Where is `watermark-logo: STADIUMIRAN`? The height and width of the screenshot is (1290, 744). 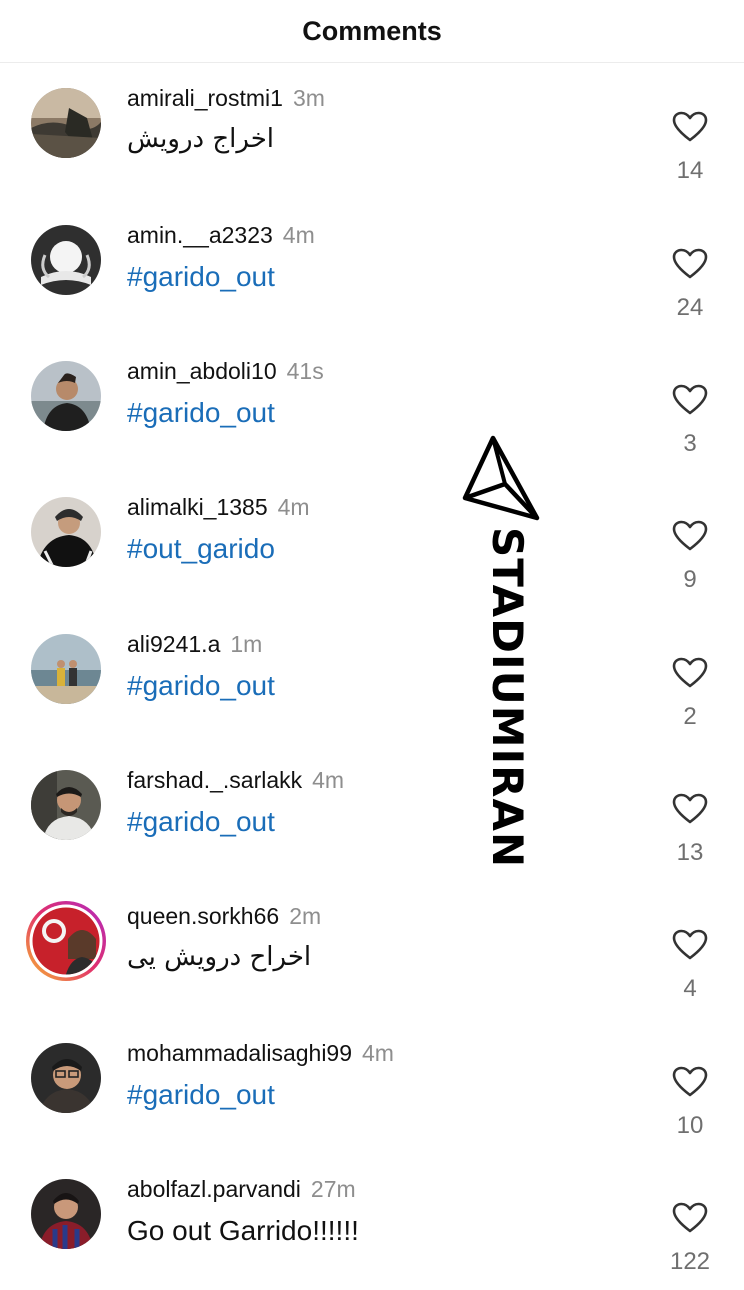
watermark-logo: STADIUMIRAN is located at coordinates (500, 650).